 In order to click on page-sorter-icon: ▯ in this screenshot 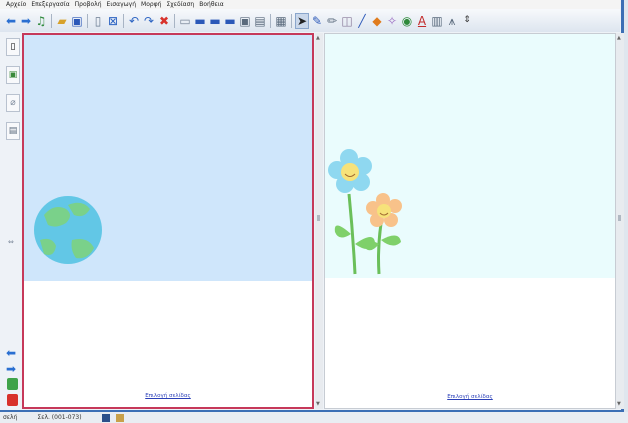, I will do `click(13, 47)`.